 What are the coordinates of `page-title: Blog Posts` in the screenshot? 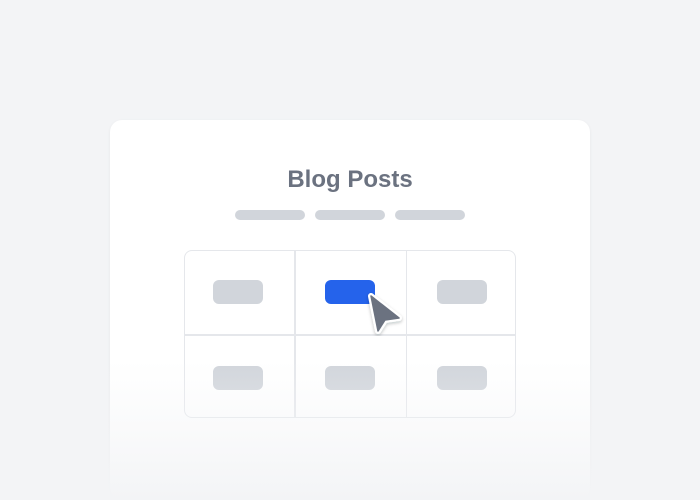 It's located at (350, 179).